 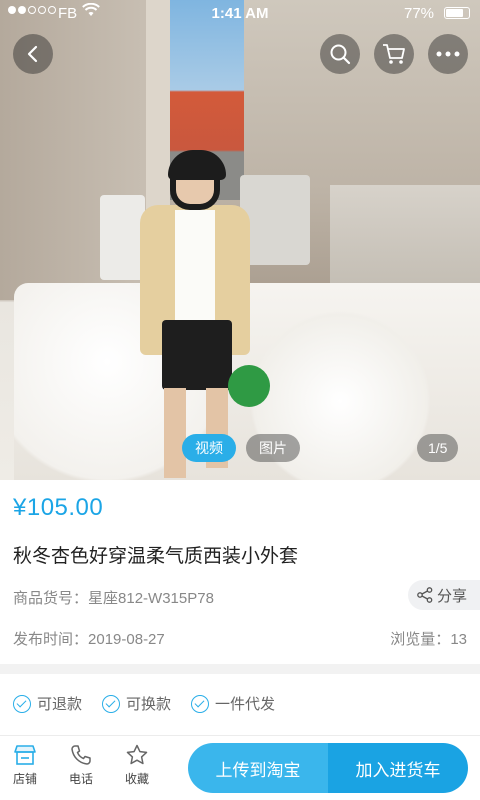 What do you see at coordinates (240, 669) in the screenshot?
I see `section-divider` at bounding box center [240, 669].